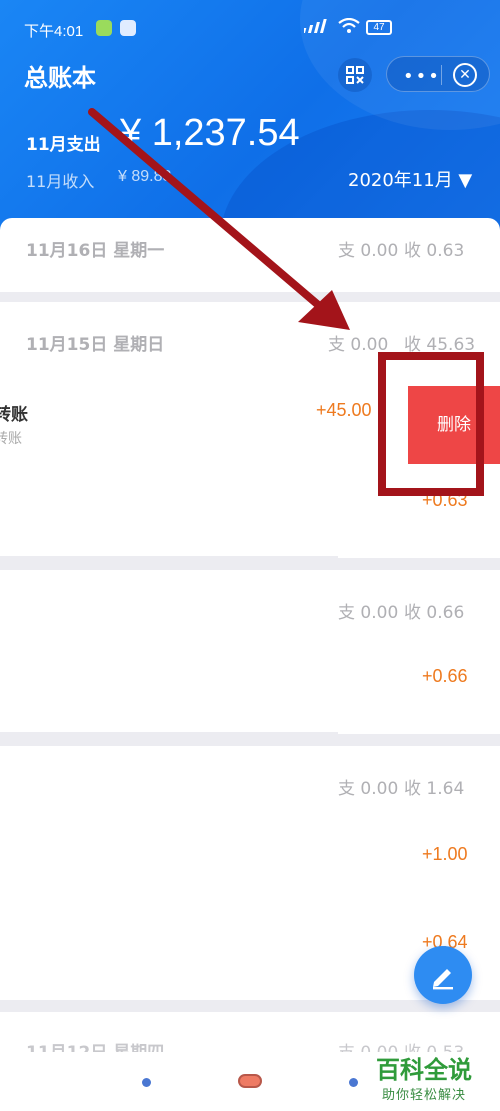 The width and height of the screenshot is (500, 1111). I want to click on nav-menu-button, so click(146, 1082).